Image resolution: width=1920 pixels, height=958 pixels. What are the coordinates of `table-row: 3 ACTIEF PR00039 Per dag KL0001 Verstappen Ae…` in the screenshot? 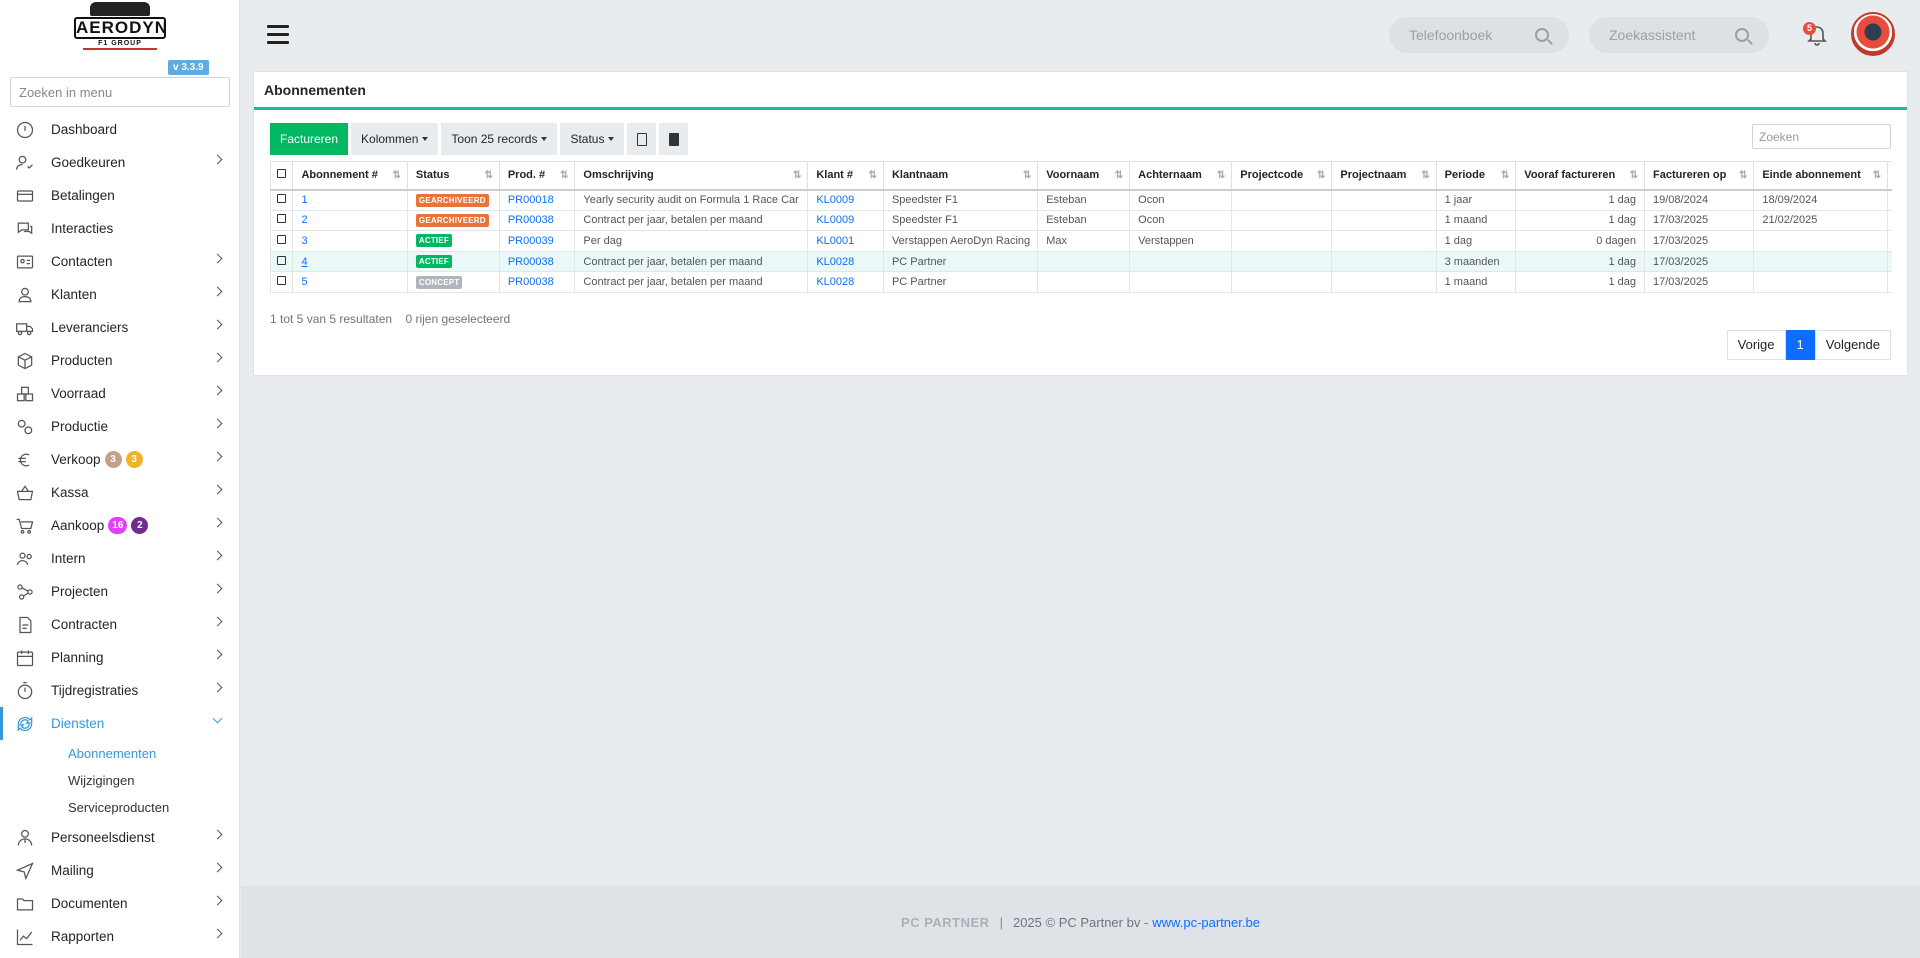 It's located at (1081, 241).